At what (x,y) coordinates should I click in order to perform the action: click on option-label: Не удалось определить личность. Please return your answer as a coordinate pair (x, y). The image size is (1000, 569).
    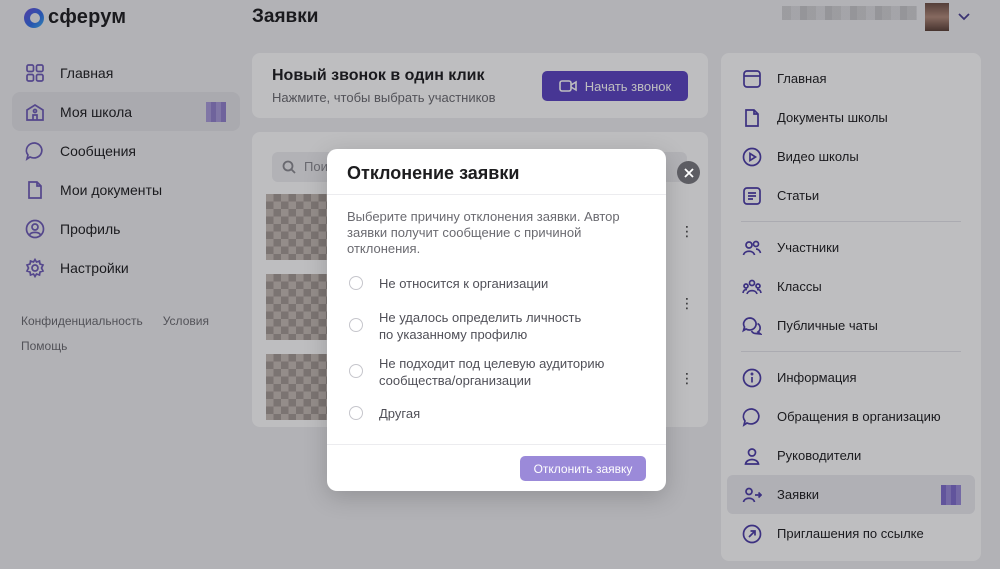
    Looking at the image, I should click on (480, 317).